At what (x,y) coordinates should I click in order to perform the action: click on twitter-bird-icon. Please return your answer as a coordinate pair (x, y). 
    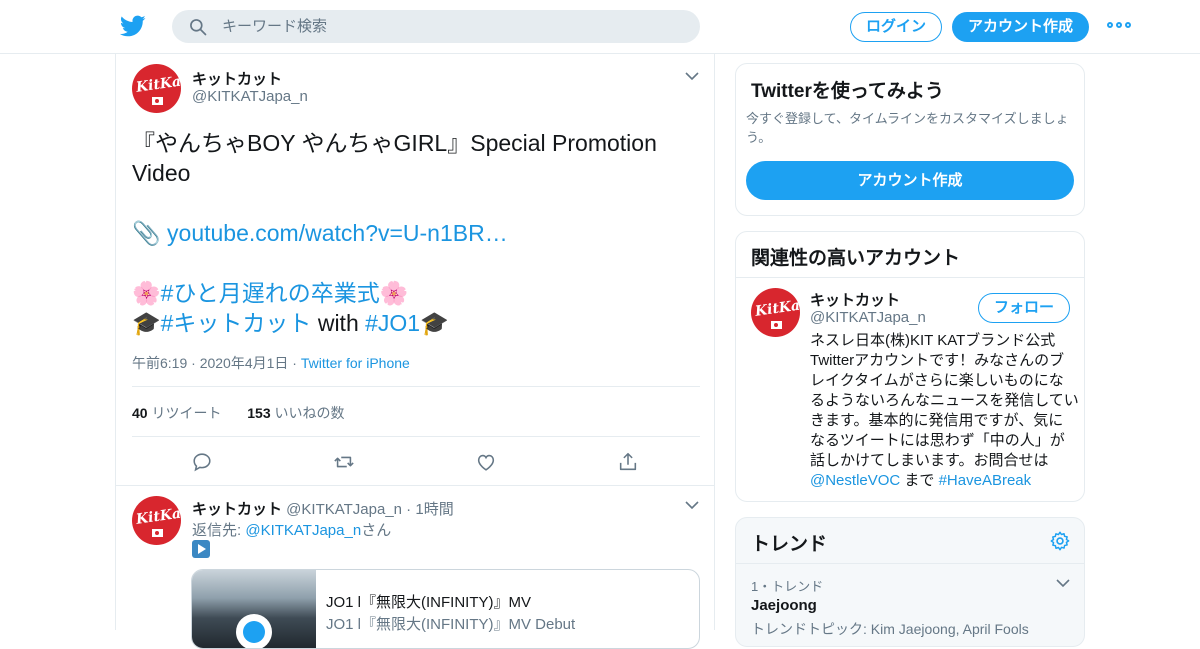
    Looking at the image, I should click on (133, 26).